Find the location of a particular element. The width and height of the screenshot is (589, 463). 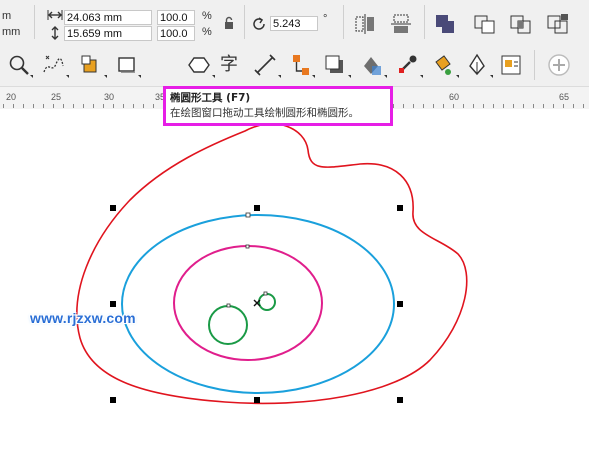

trim-icon is located at coordinates (485, 24).